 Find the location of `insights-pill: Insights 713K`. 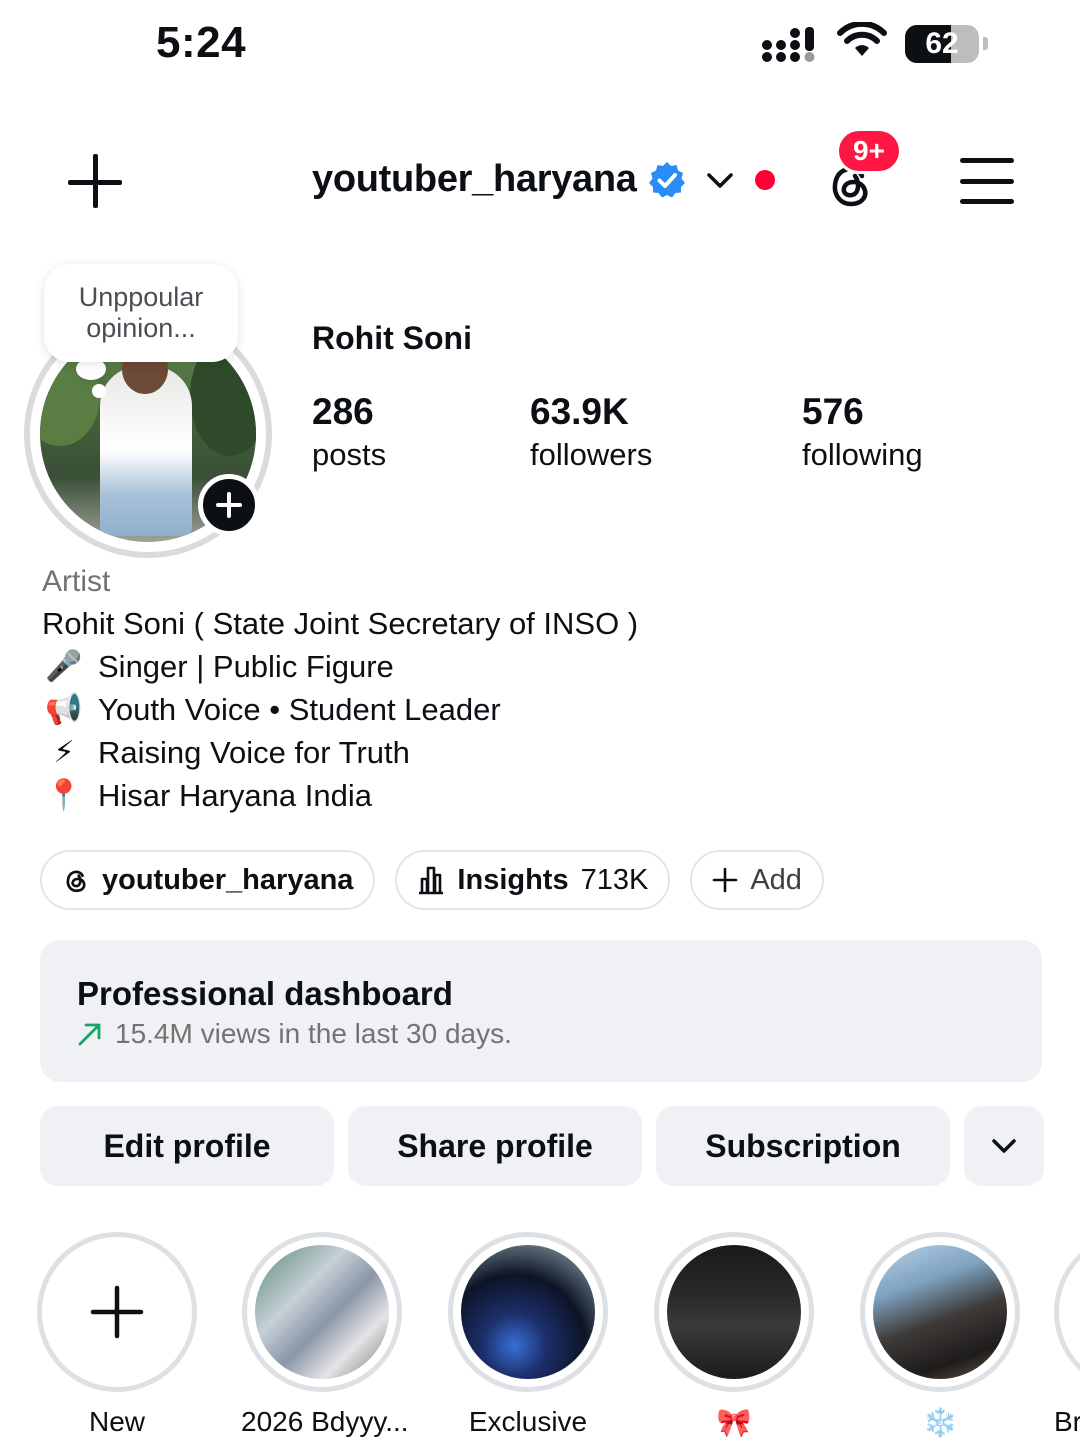

insights-pill: Insights 713K is located at coordinates (533, 880).